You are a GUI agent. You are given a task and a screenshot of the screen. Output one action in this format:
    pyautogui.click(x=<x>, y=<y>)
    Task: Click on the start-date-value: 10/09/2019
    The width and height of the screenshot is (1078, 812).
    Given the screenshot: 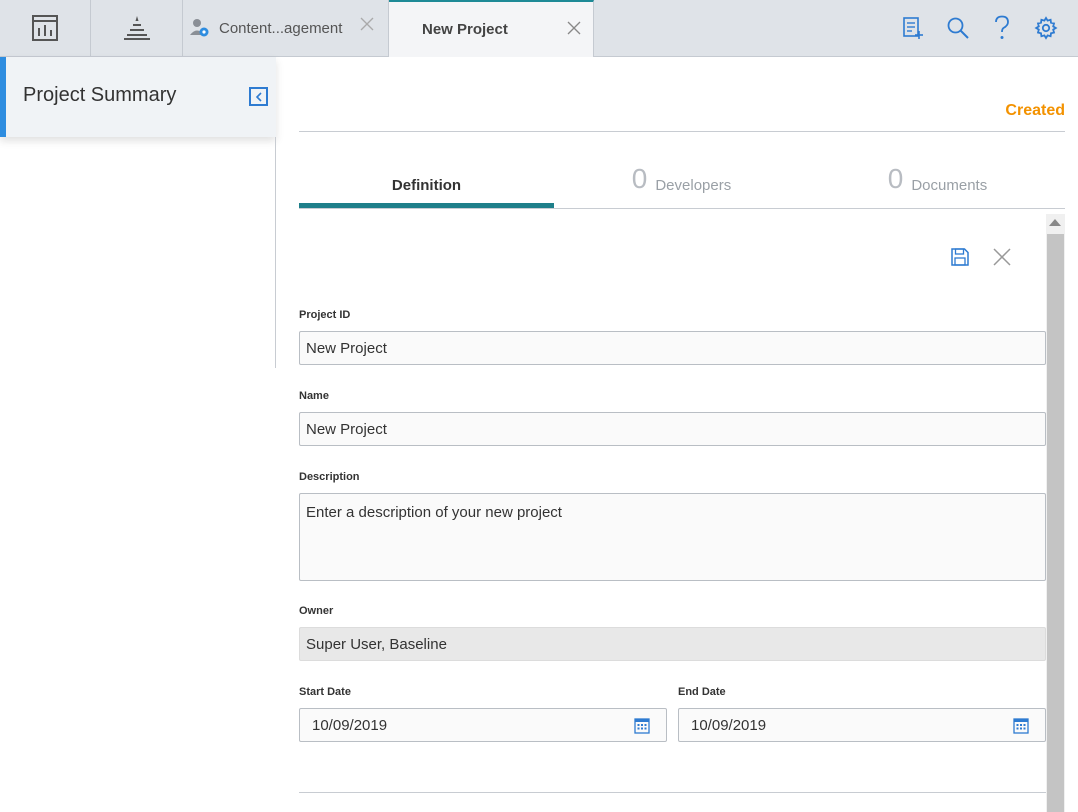 What is the action you would take?
    pyautogui.click(x=350, y=725)
    